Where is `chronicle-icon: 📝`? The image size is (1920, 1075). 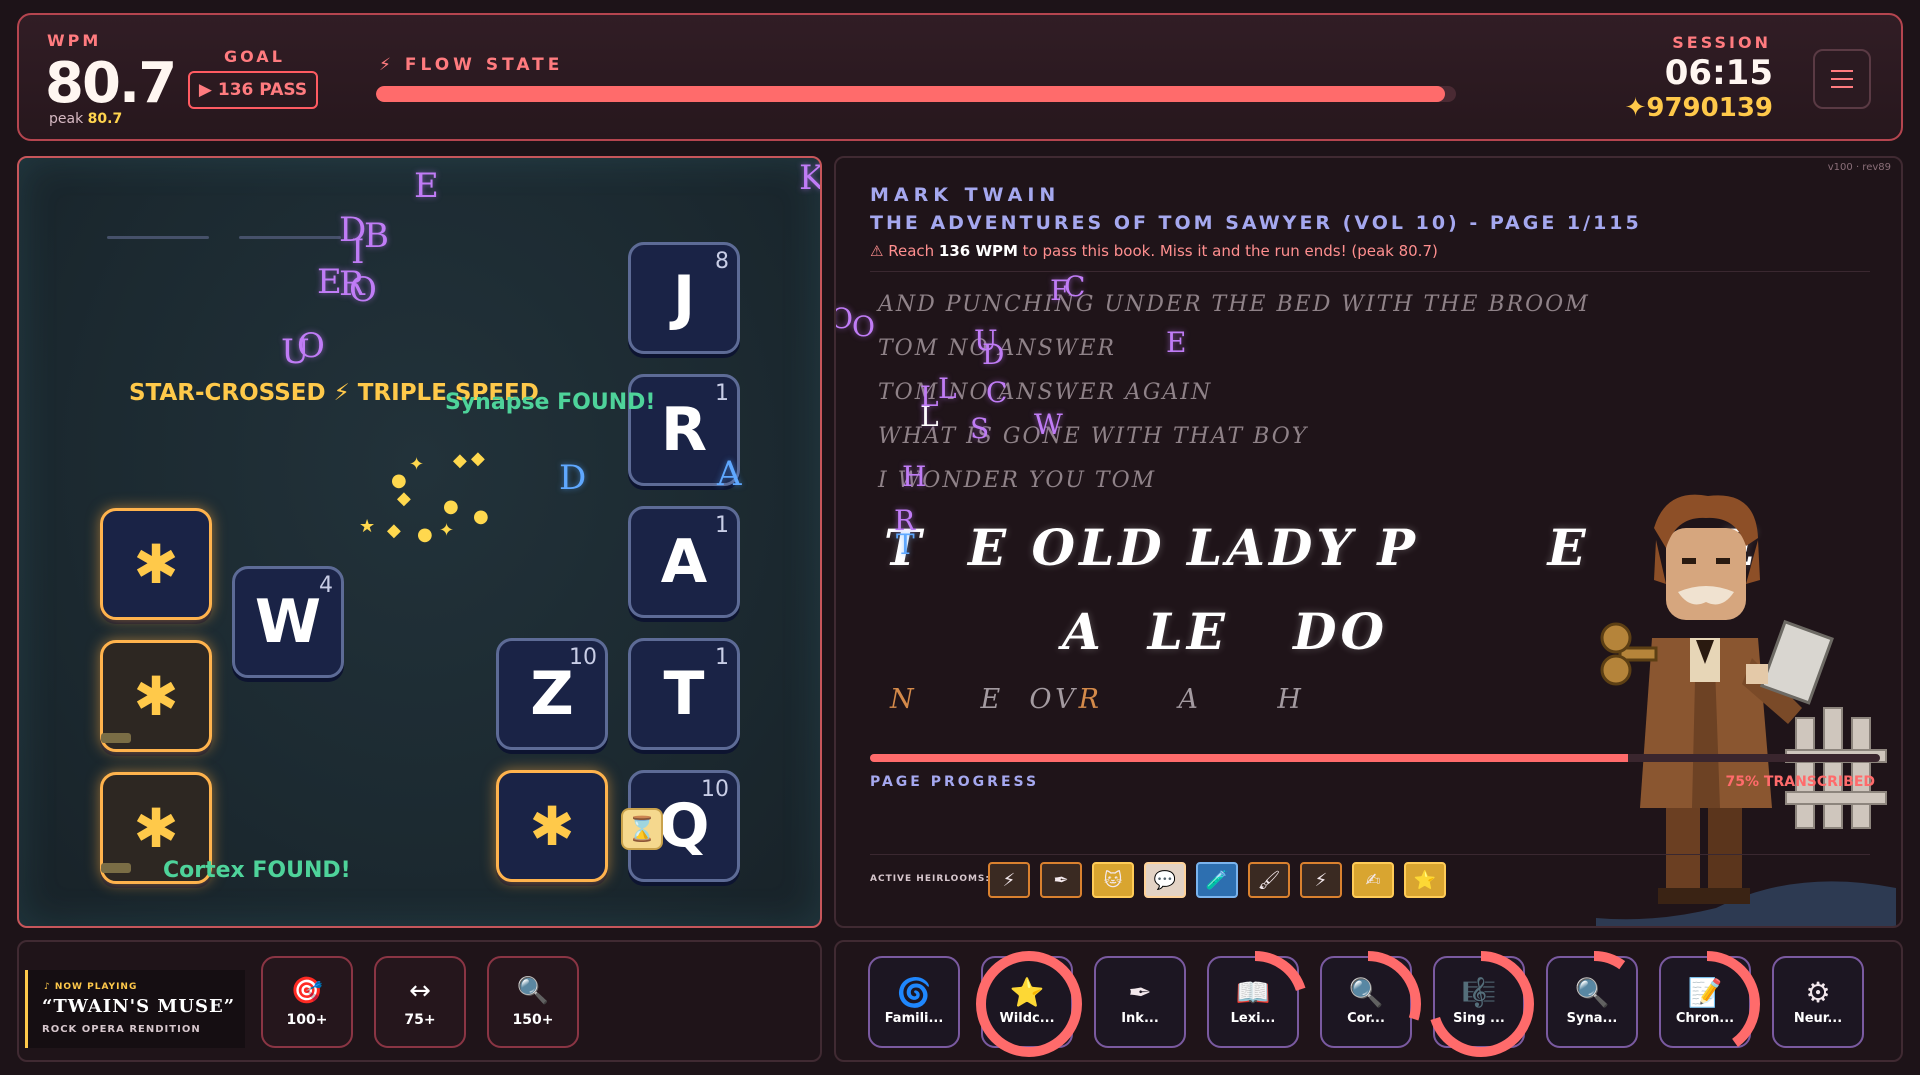 chronicle-icon: 📝 is located at coordinates (1705, 992).